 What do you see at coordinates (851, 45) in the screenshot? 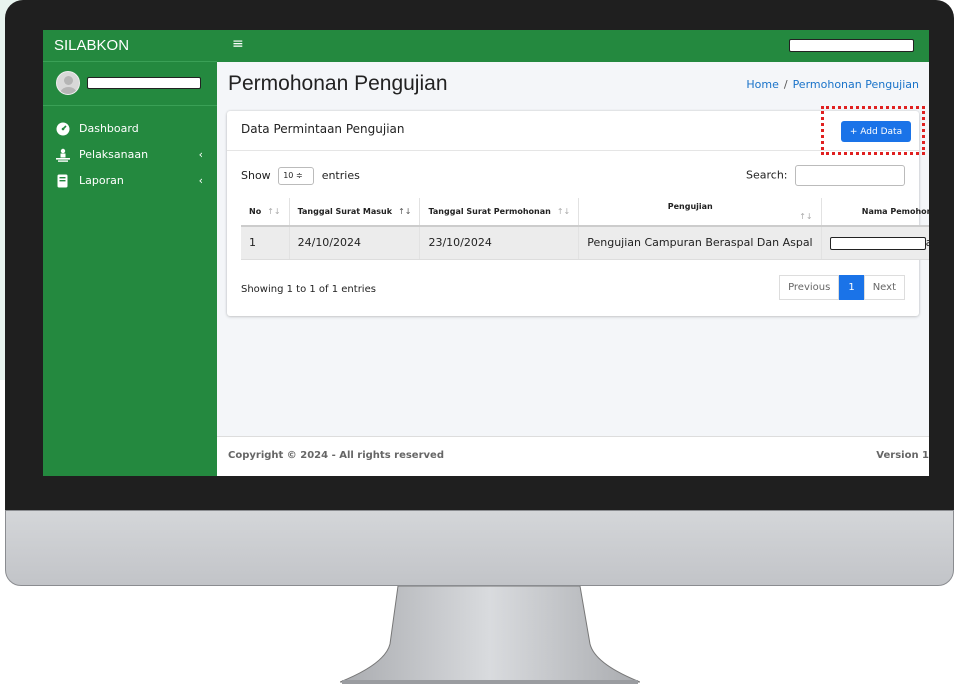
I see `redacted-user-menu` at bounding box center [851, 45].